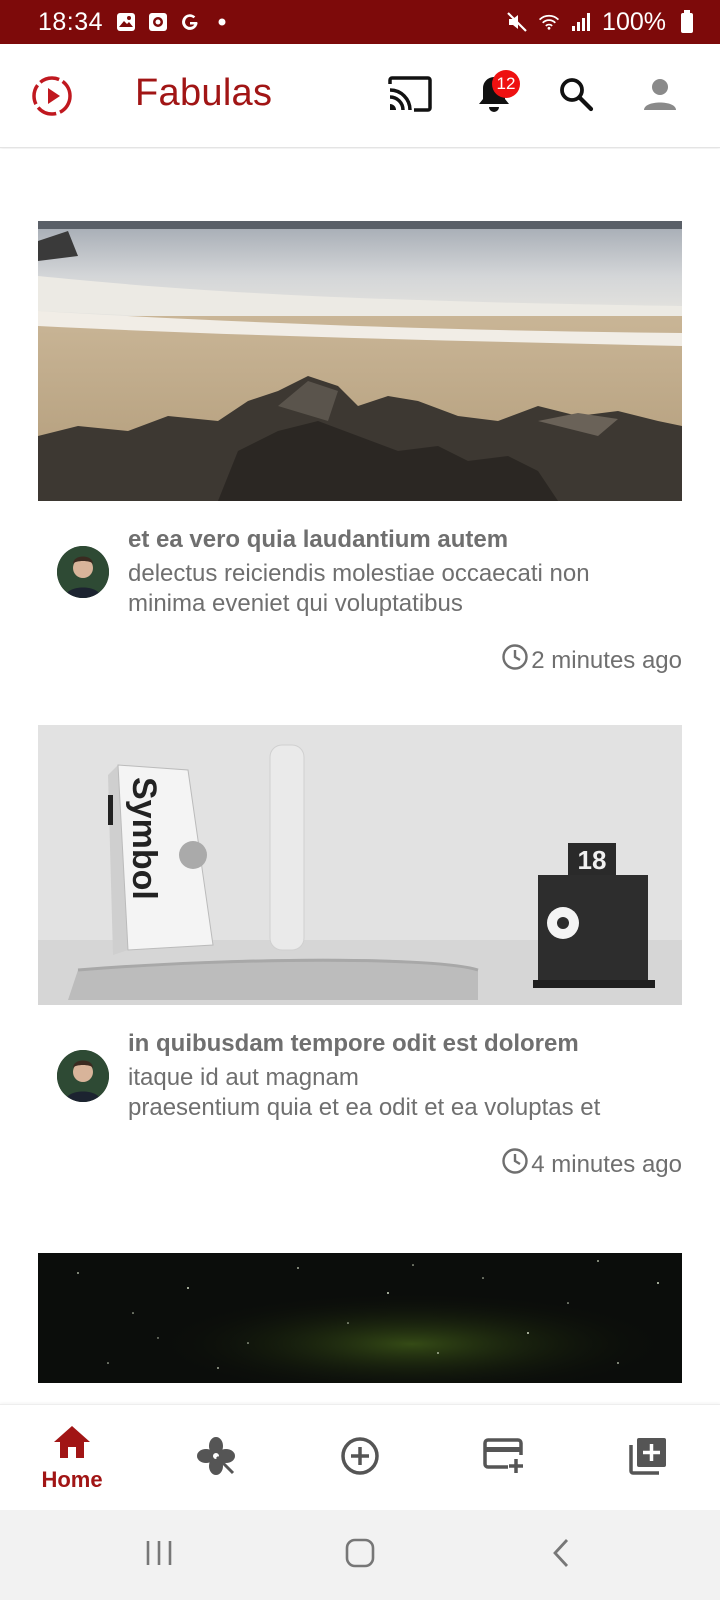  I want to click on night-sky-photo, so click(360, 1318).